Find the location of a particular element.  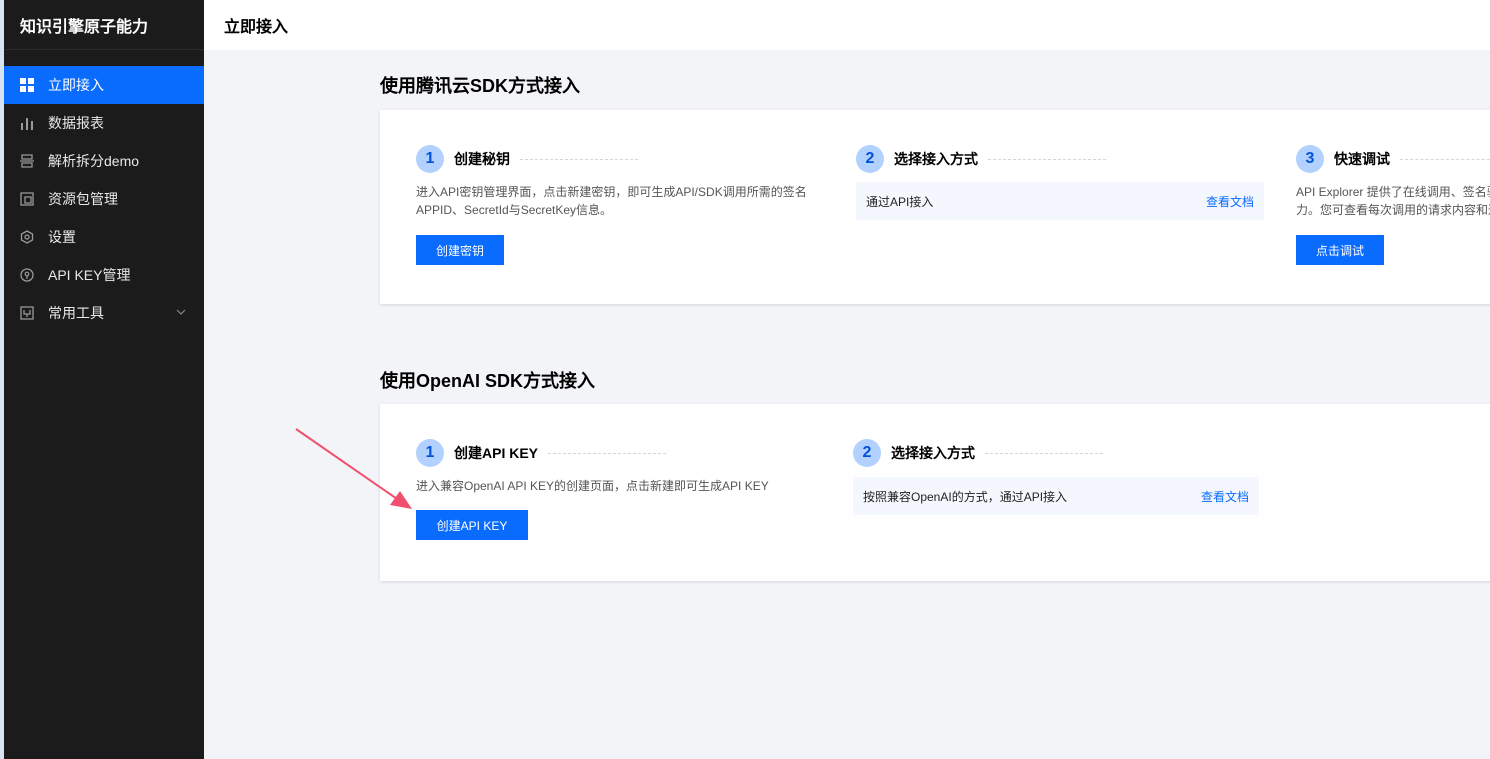

sidebar-item-quick-access: 立即接入 is located at coordinates (104, 85).